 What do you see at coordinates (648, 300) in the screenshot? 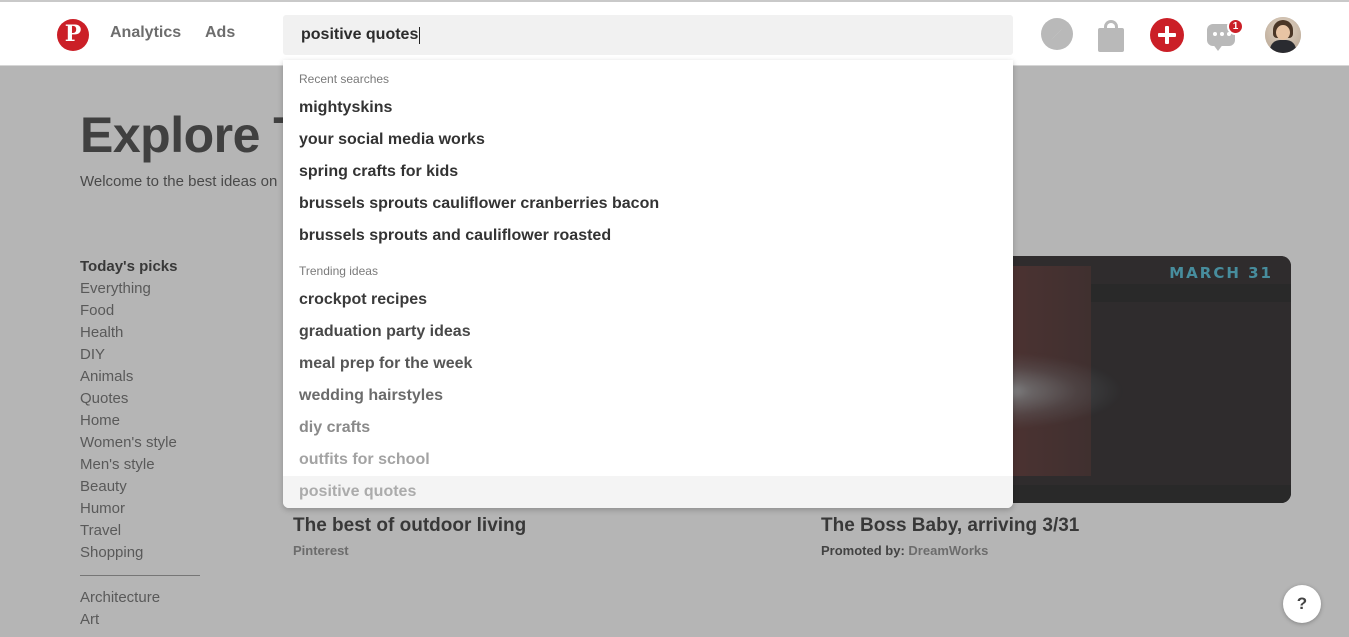
I see `suggestion-item-crockpot-recipes: crockpot recipes` at bounding box center [648, 300].